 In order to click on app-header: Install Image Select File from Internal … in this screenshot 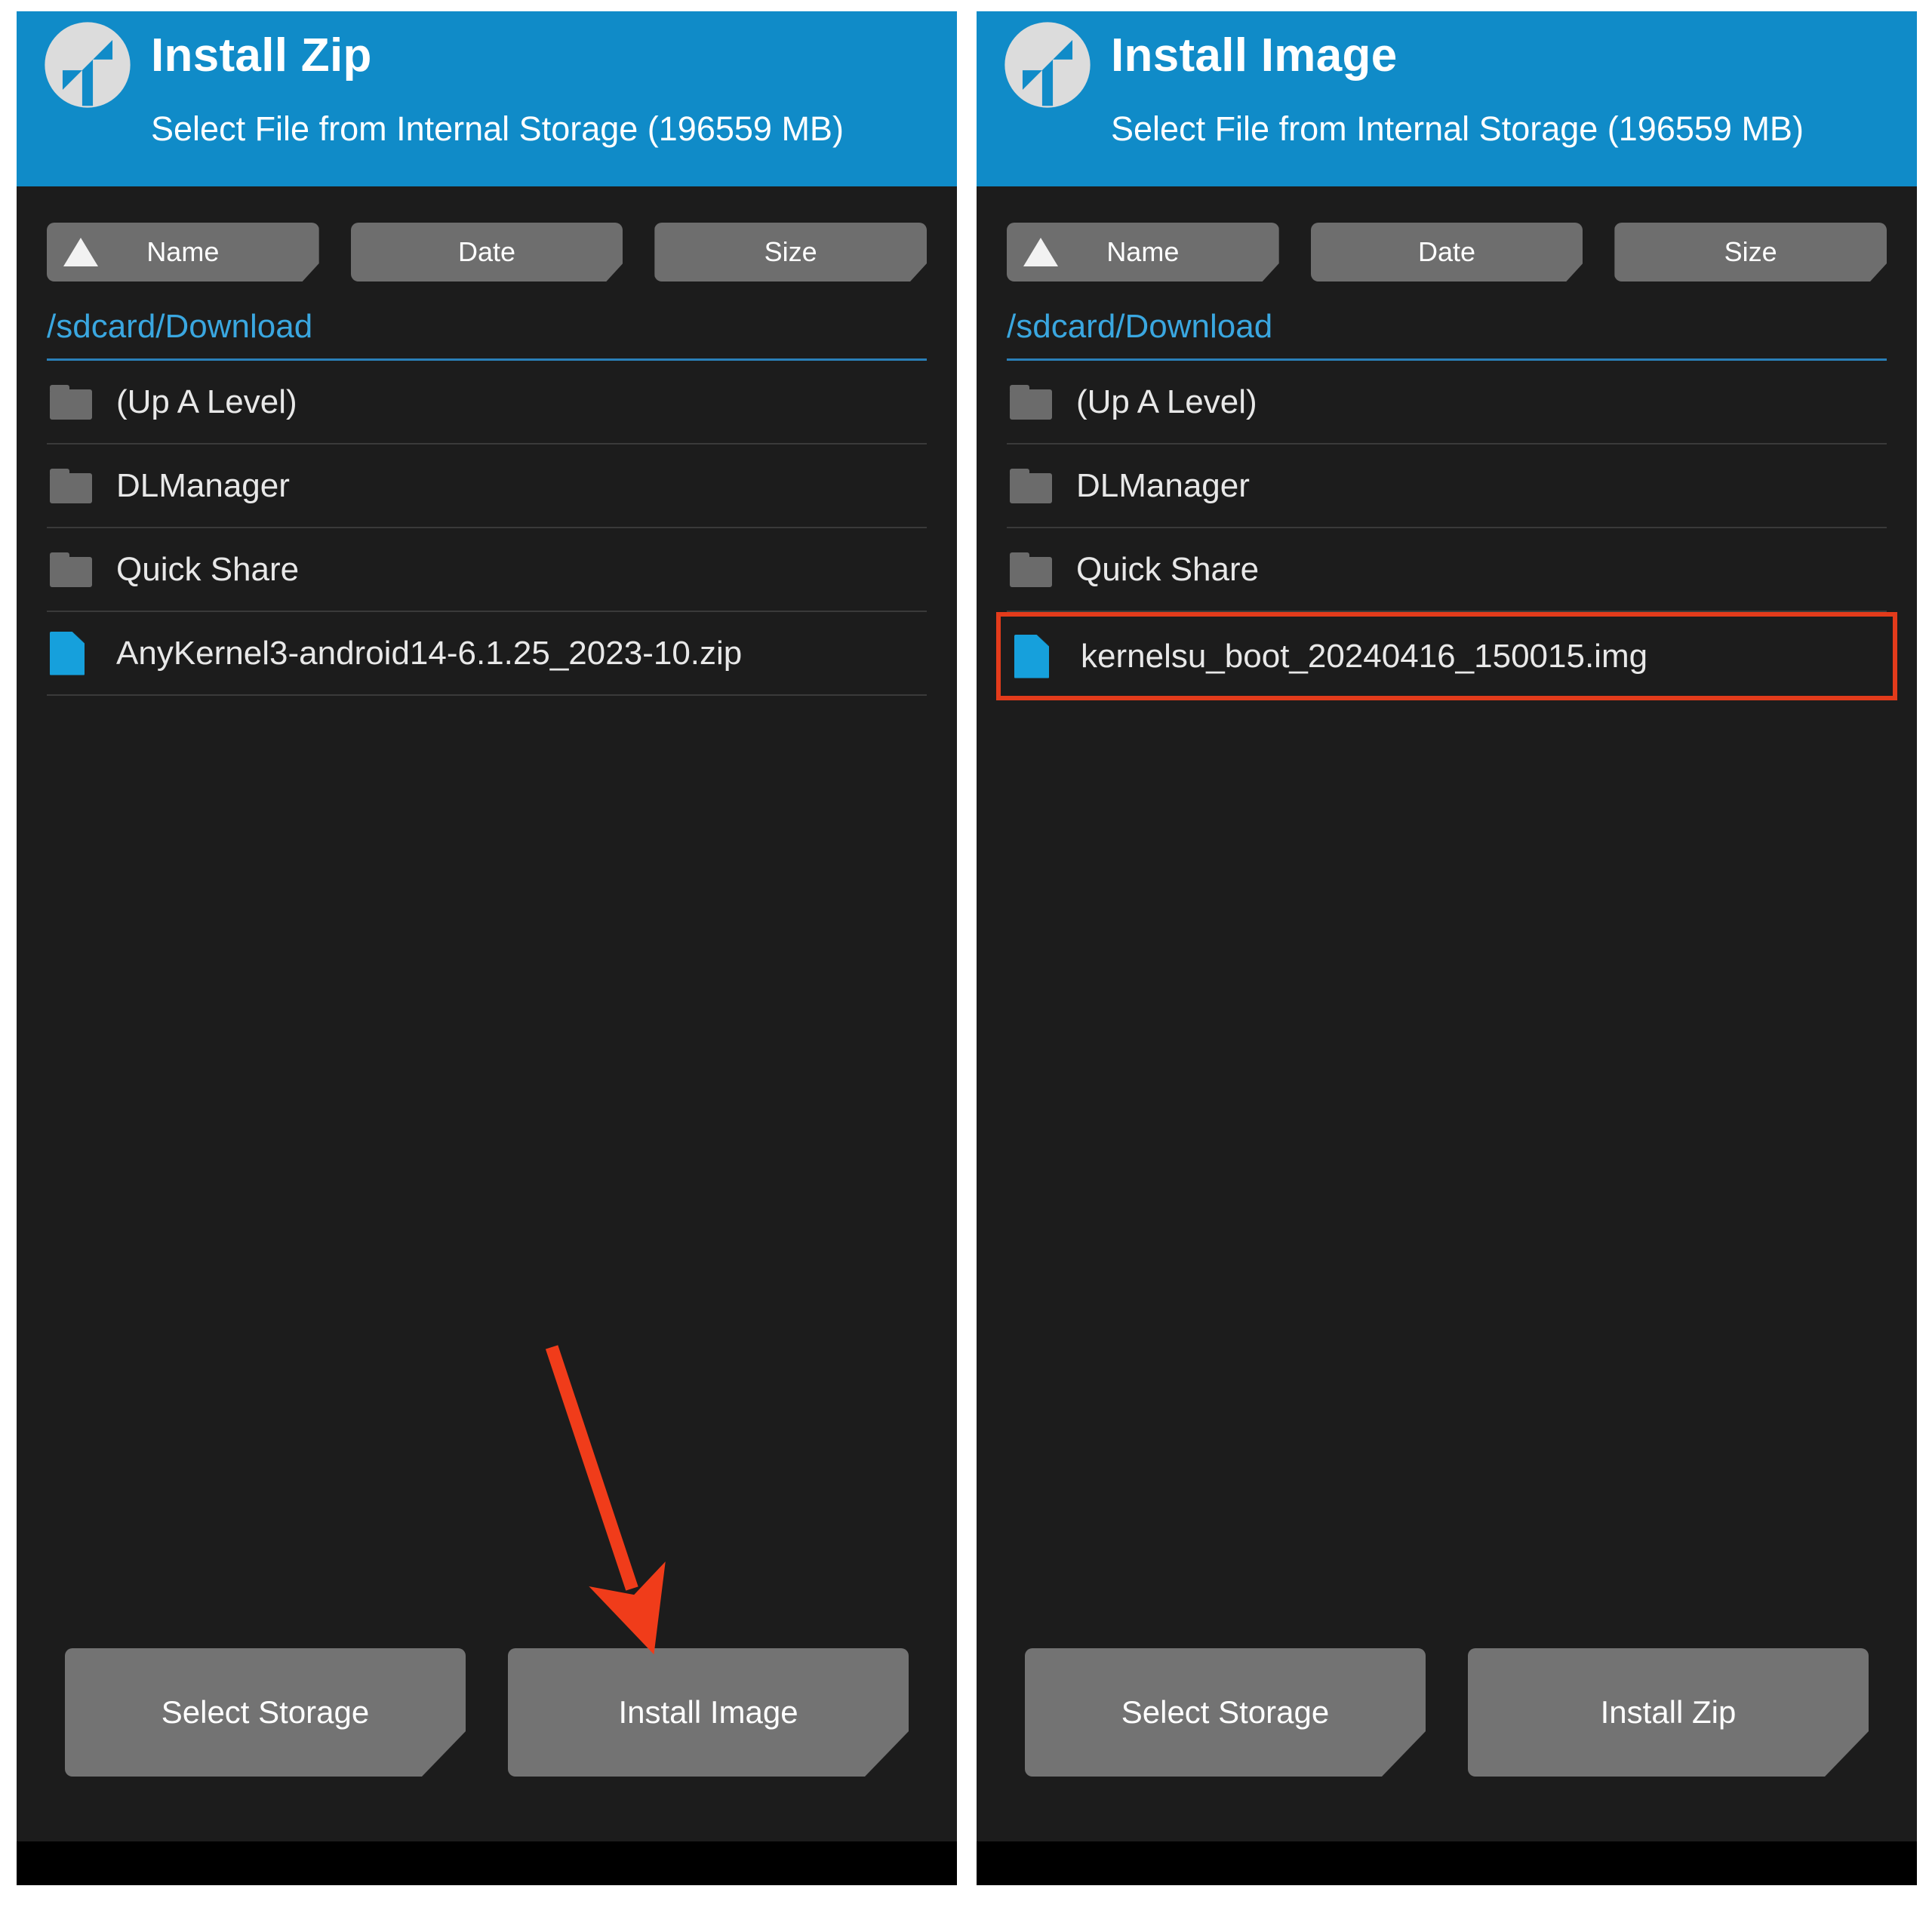, I will do `click(1447, 98)`.